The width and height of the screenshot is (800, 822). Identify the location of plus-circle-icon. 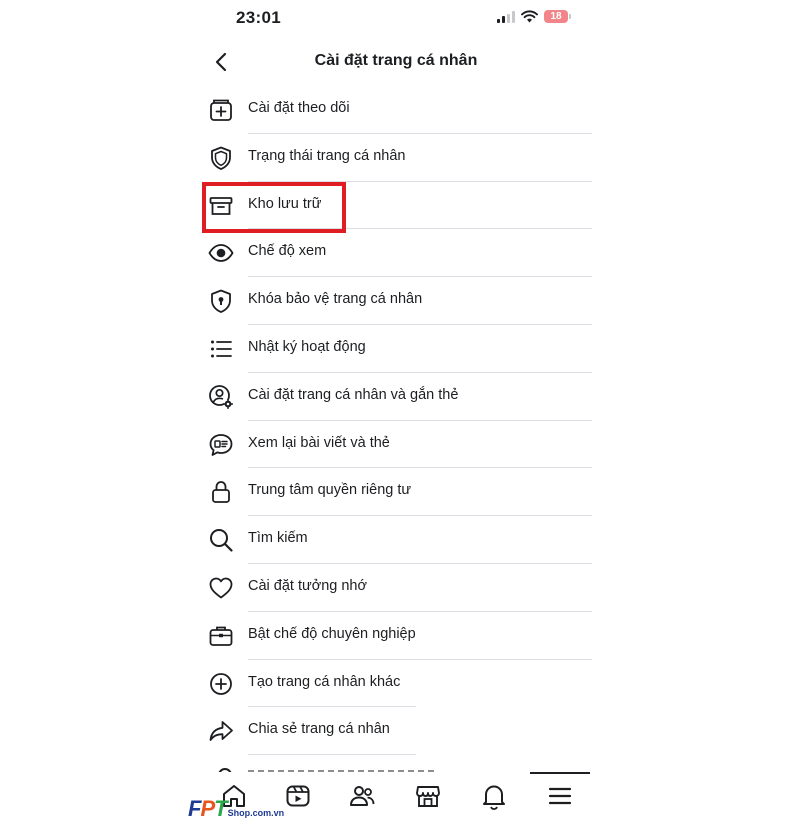
(221, 683).